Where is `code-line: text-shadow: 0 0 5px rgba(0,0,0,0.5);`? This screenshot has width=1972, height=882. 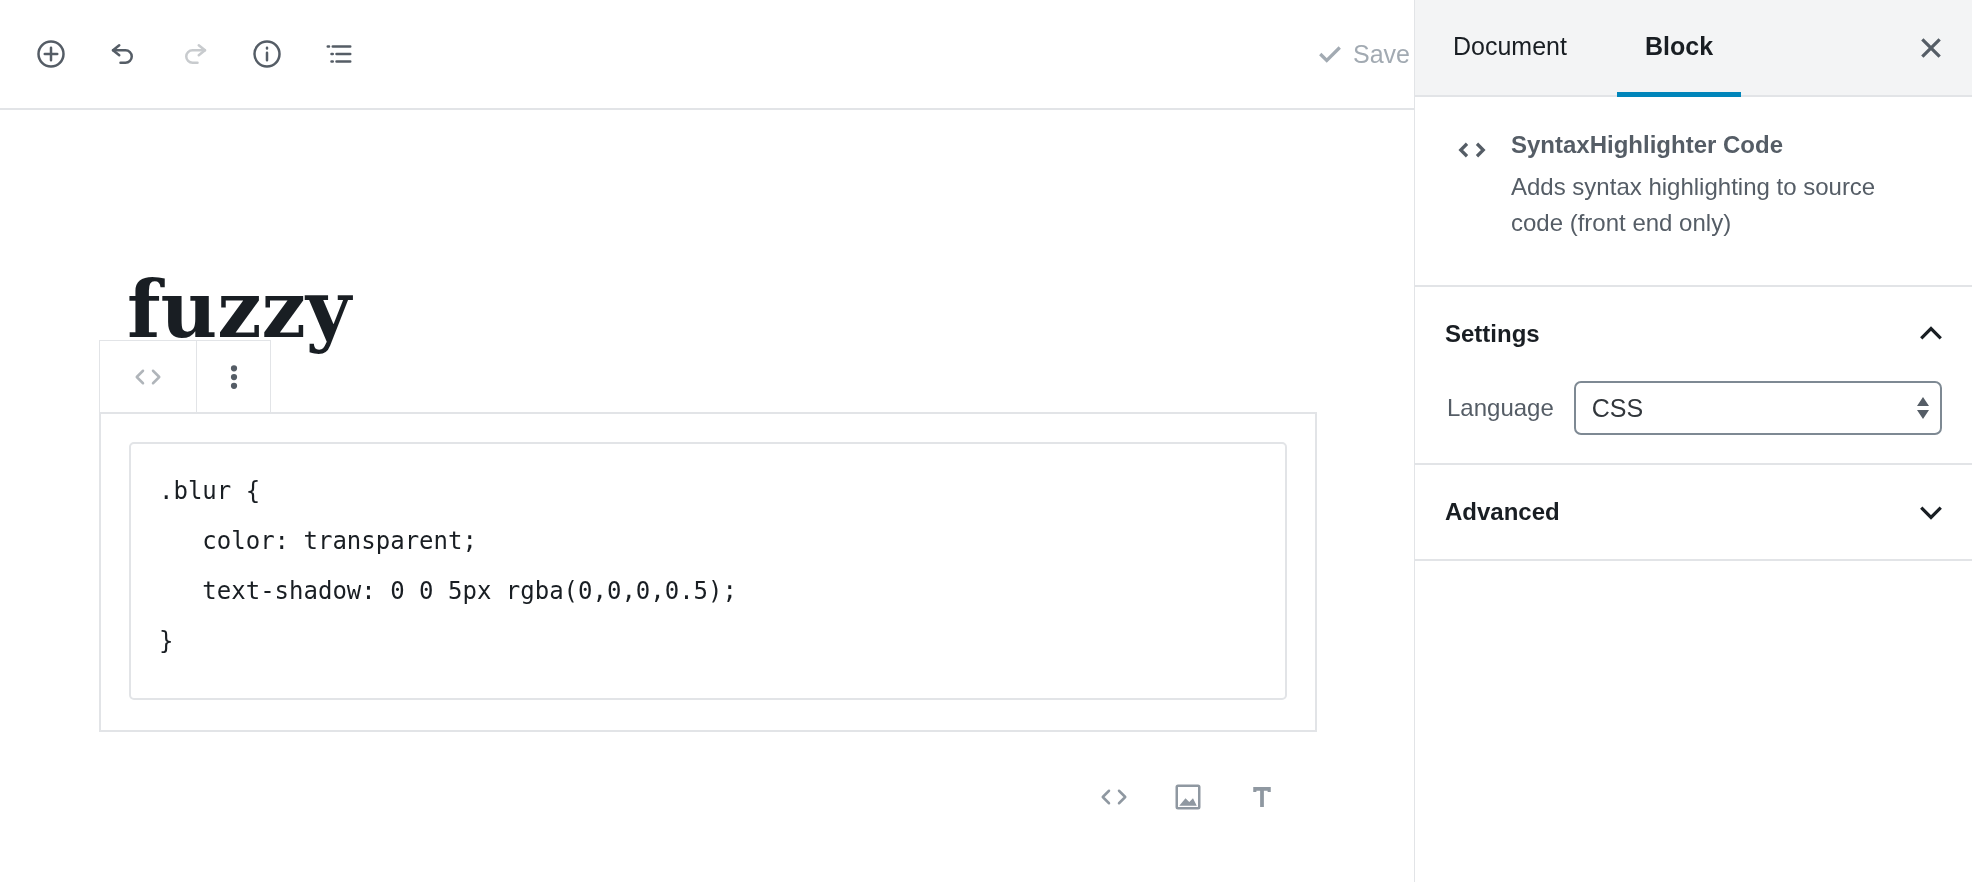 code-line: text-shadow: 0 0 5px rgba(0,0,0,0.5); is located at coordinates (469, 591).